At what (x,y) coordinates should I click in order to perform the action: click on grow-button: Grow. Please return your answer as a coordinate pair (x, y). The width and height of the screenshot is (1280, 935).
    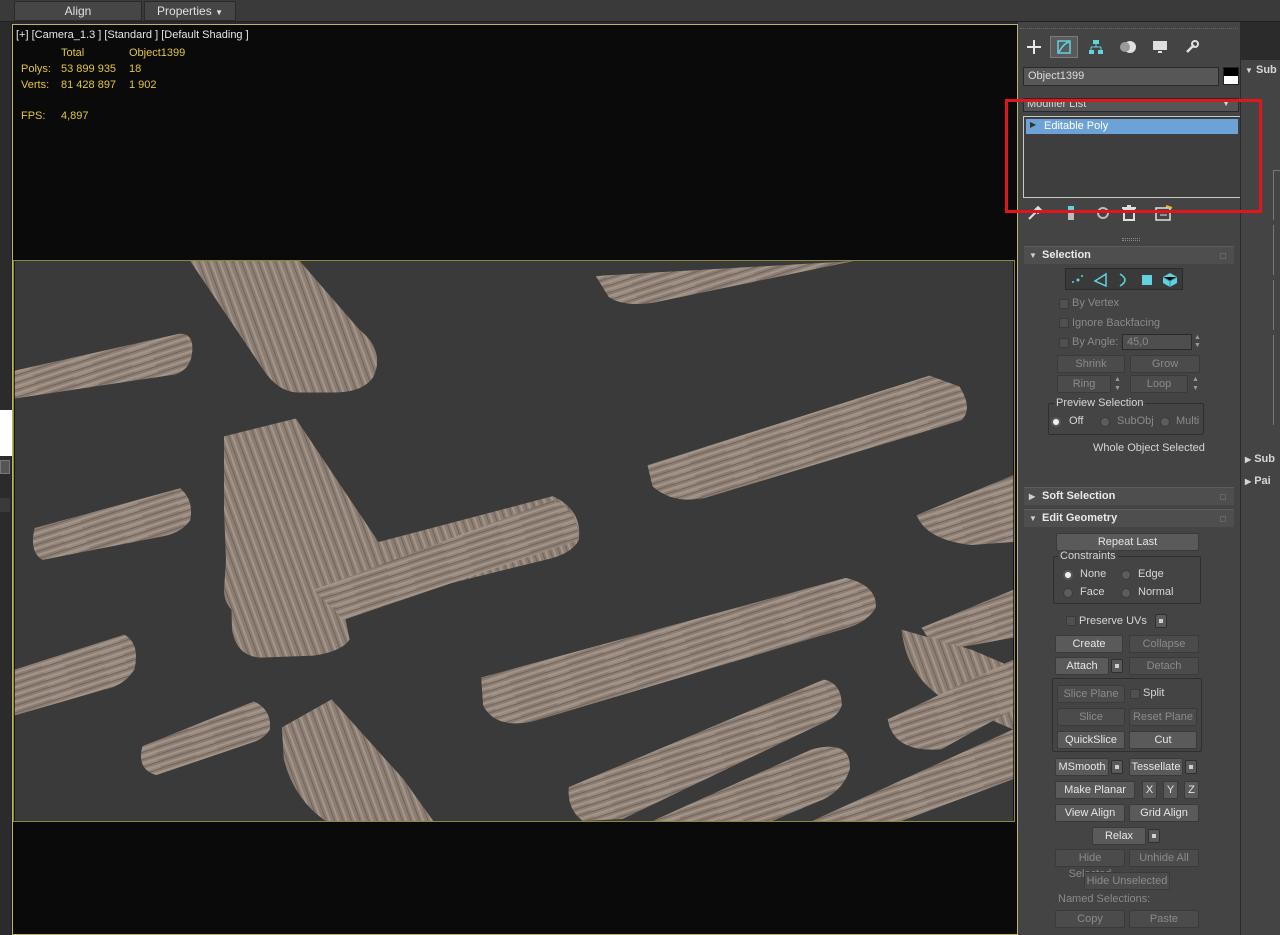
    Looking at the image, I should click on (1165, 364).